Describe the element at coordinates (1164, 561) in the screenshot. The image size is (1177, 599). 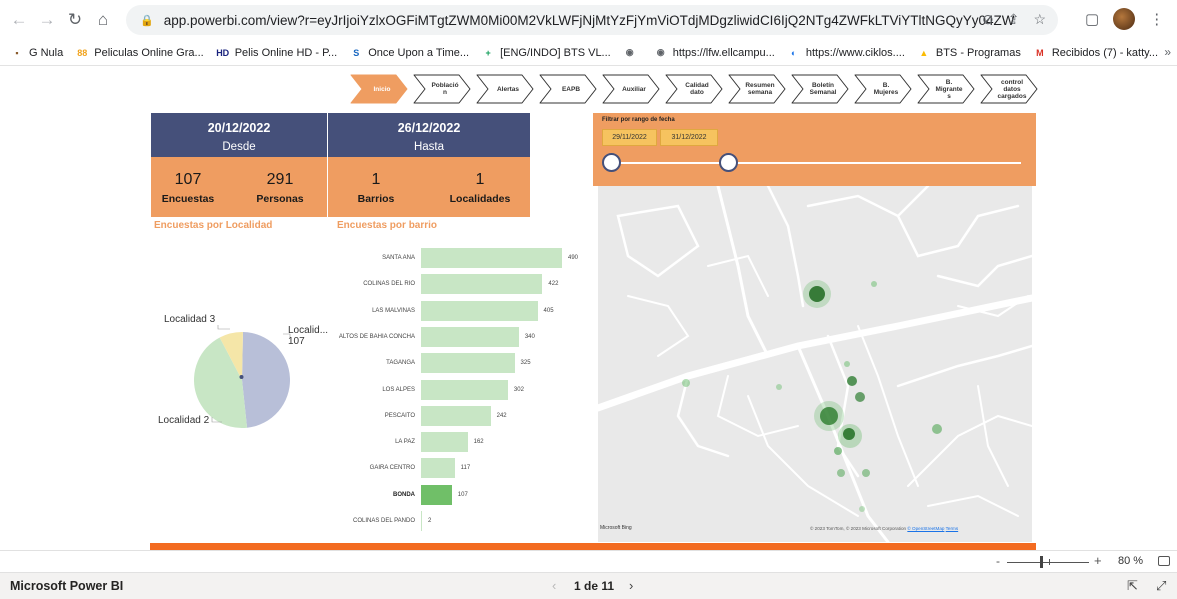
I see `fit-to-page-icon` at that location.